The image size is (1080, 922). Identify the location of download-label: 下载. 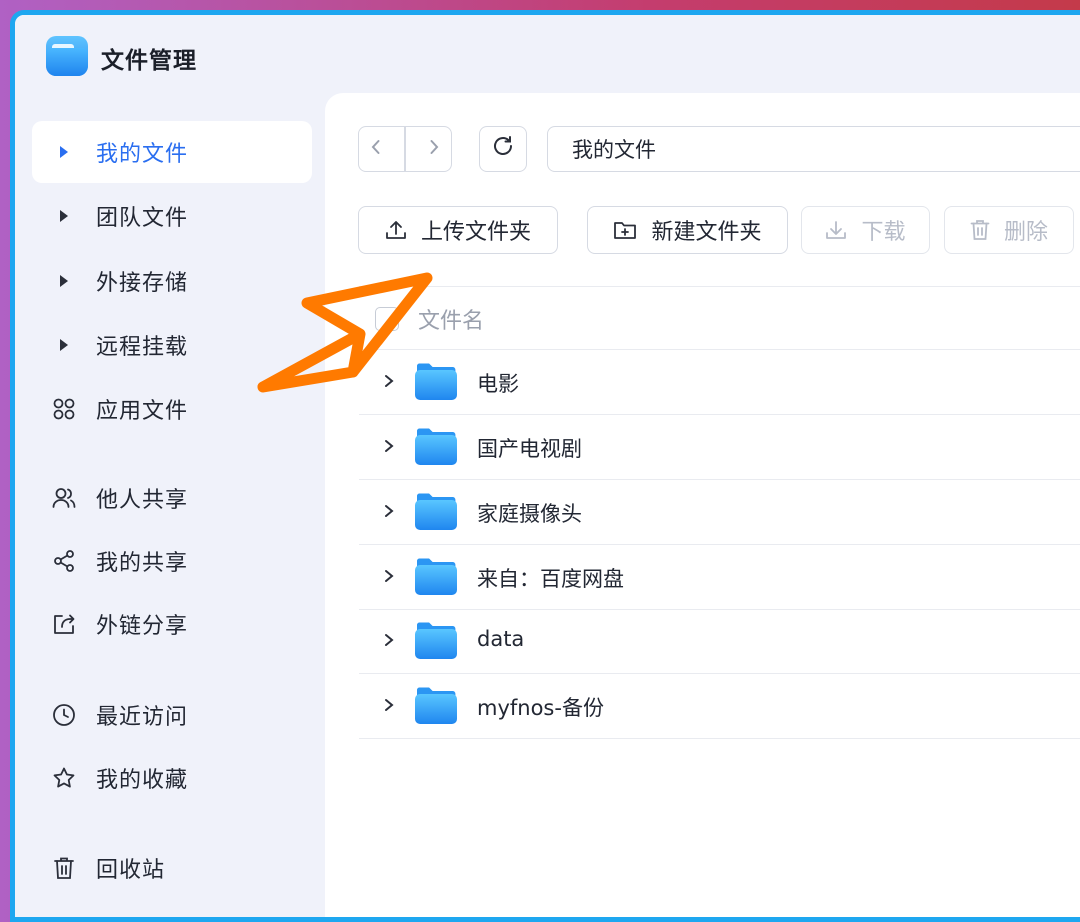
(883, 232).